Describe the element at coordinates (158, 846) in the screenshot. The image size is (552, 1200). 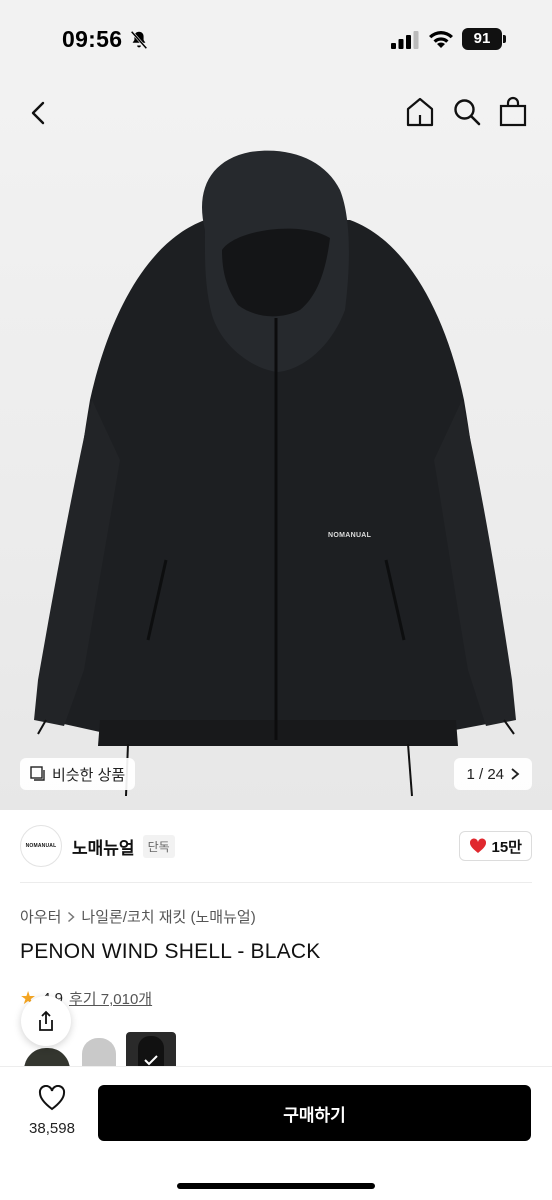
I see `exclusive-badge: 단독` at that location.